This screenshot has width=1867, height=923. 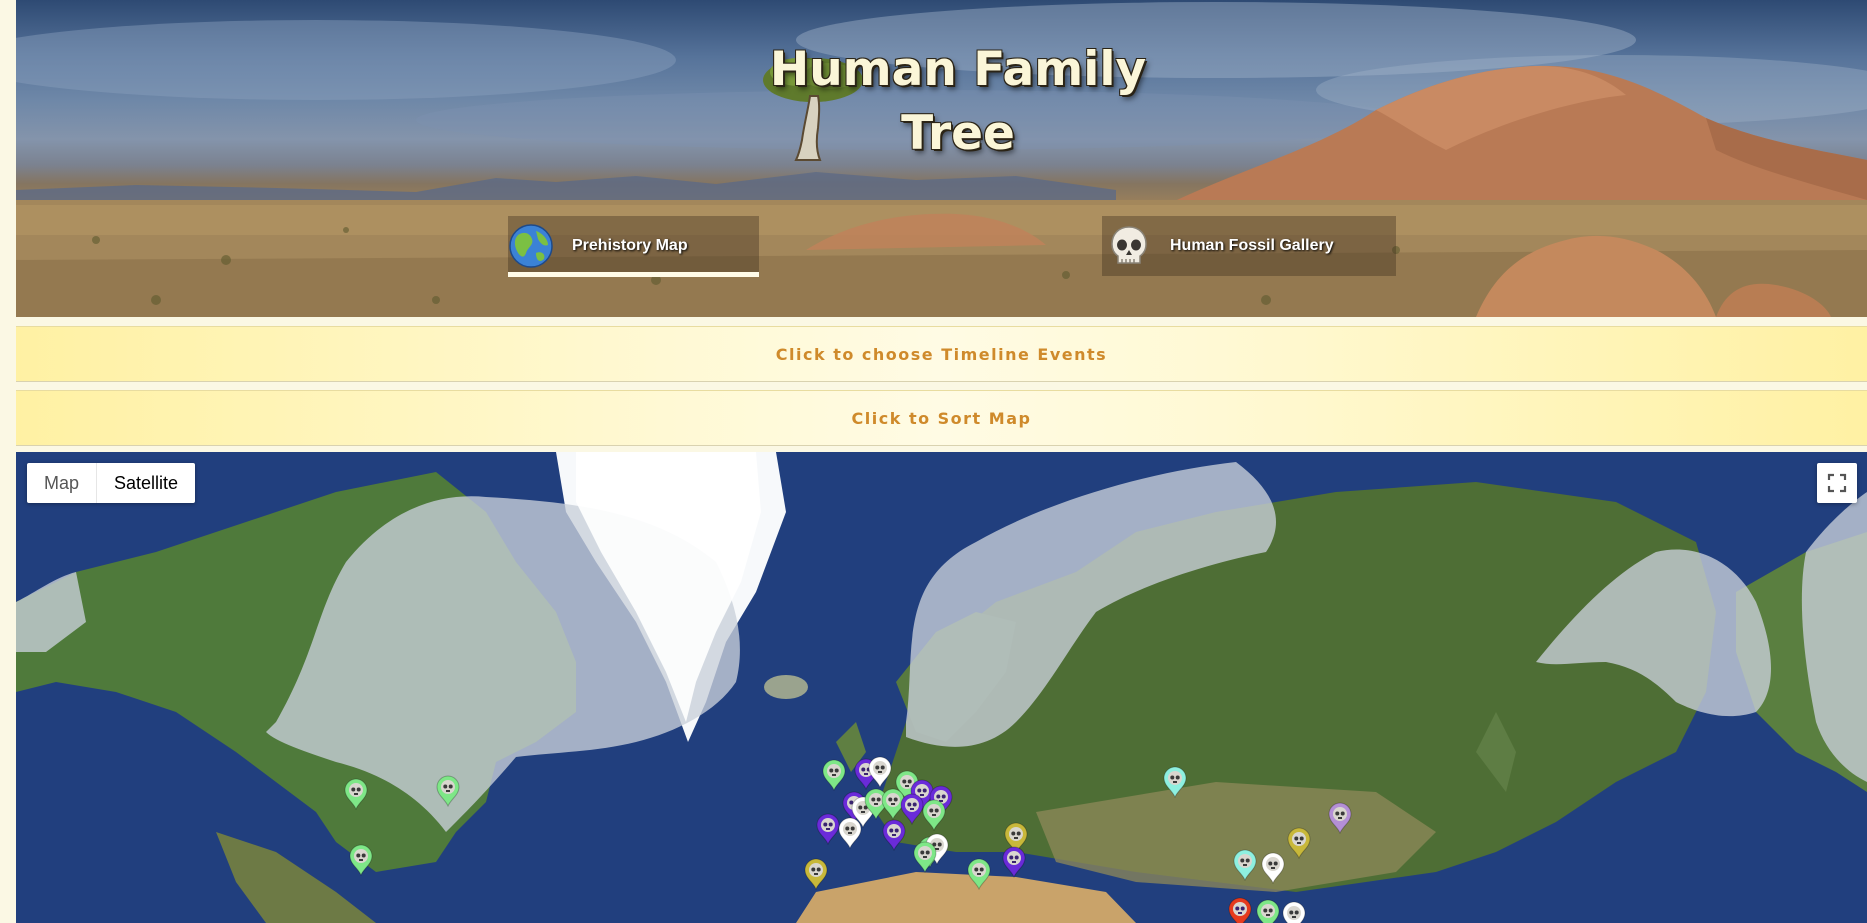 I want to click on tab-human-fossil-gallery-label: Human Fossil Gallery, so click(x=1252, y=245).